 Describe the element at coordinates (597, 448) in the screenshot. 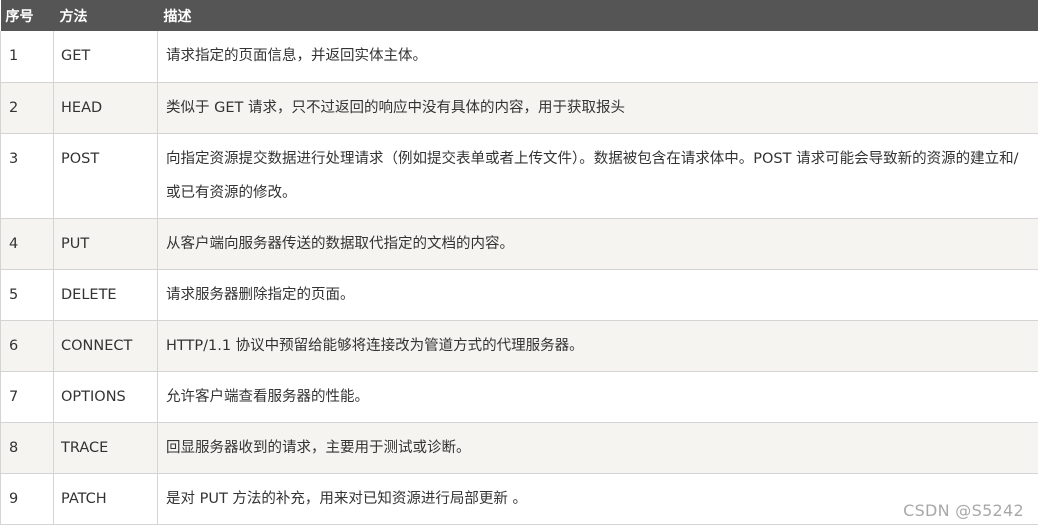

I see `row-desc: 回显服务器收到的请求，主要用于测试或诊断。` at that location.